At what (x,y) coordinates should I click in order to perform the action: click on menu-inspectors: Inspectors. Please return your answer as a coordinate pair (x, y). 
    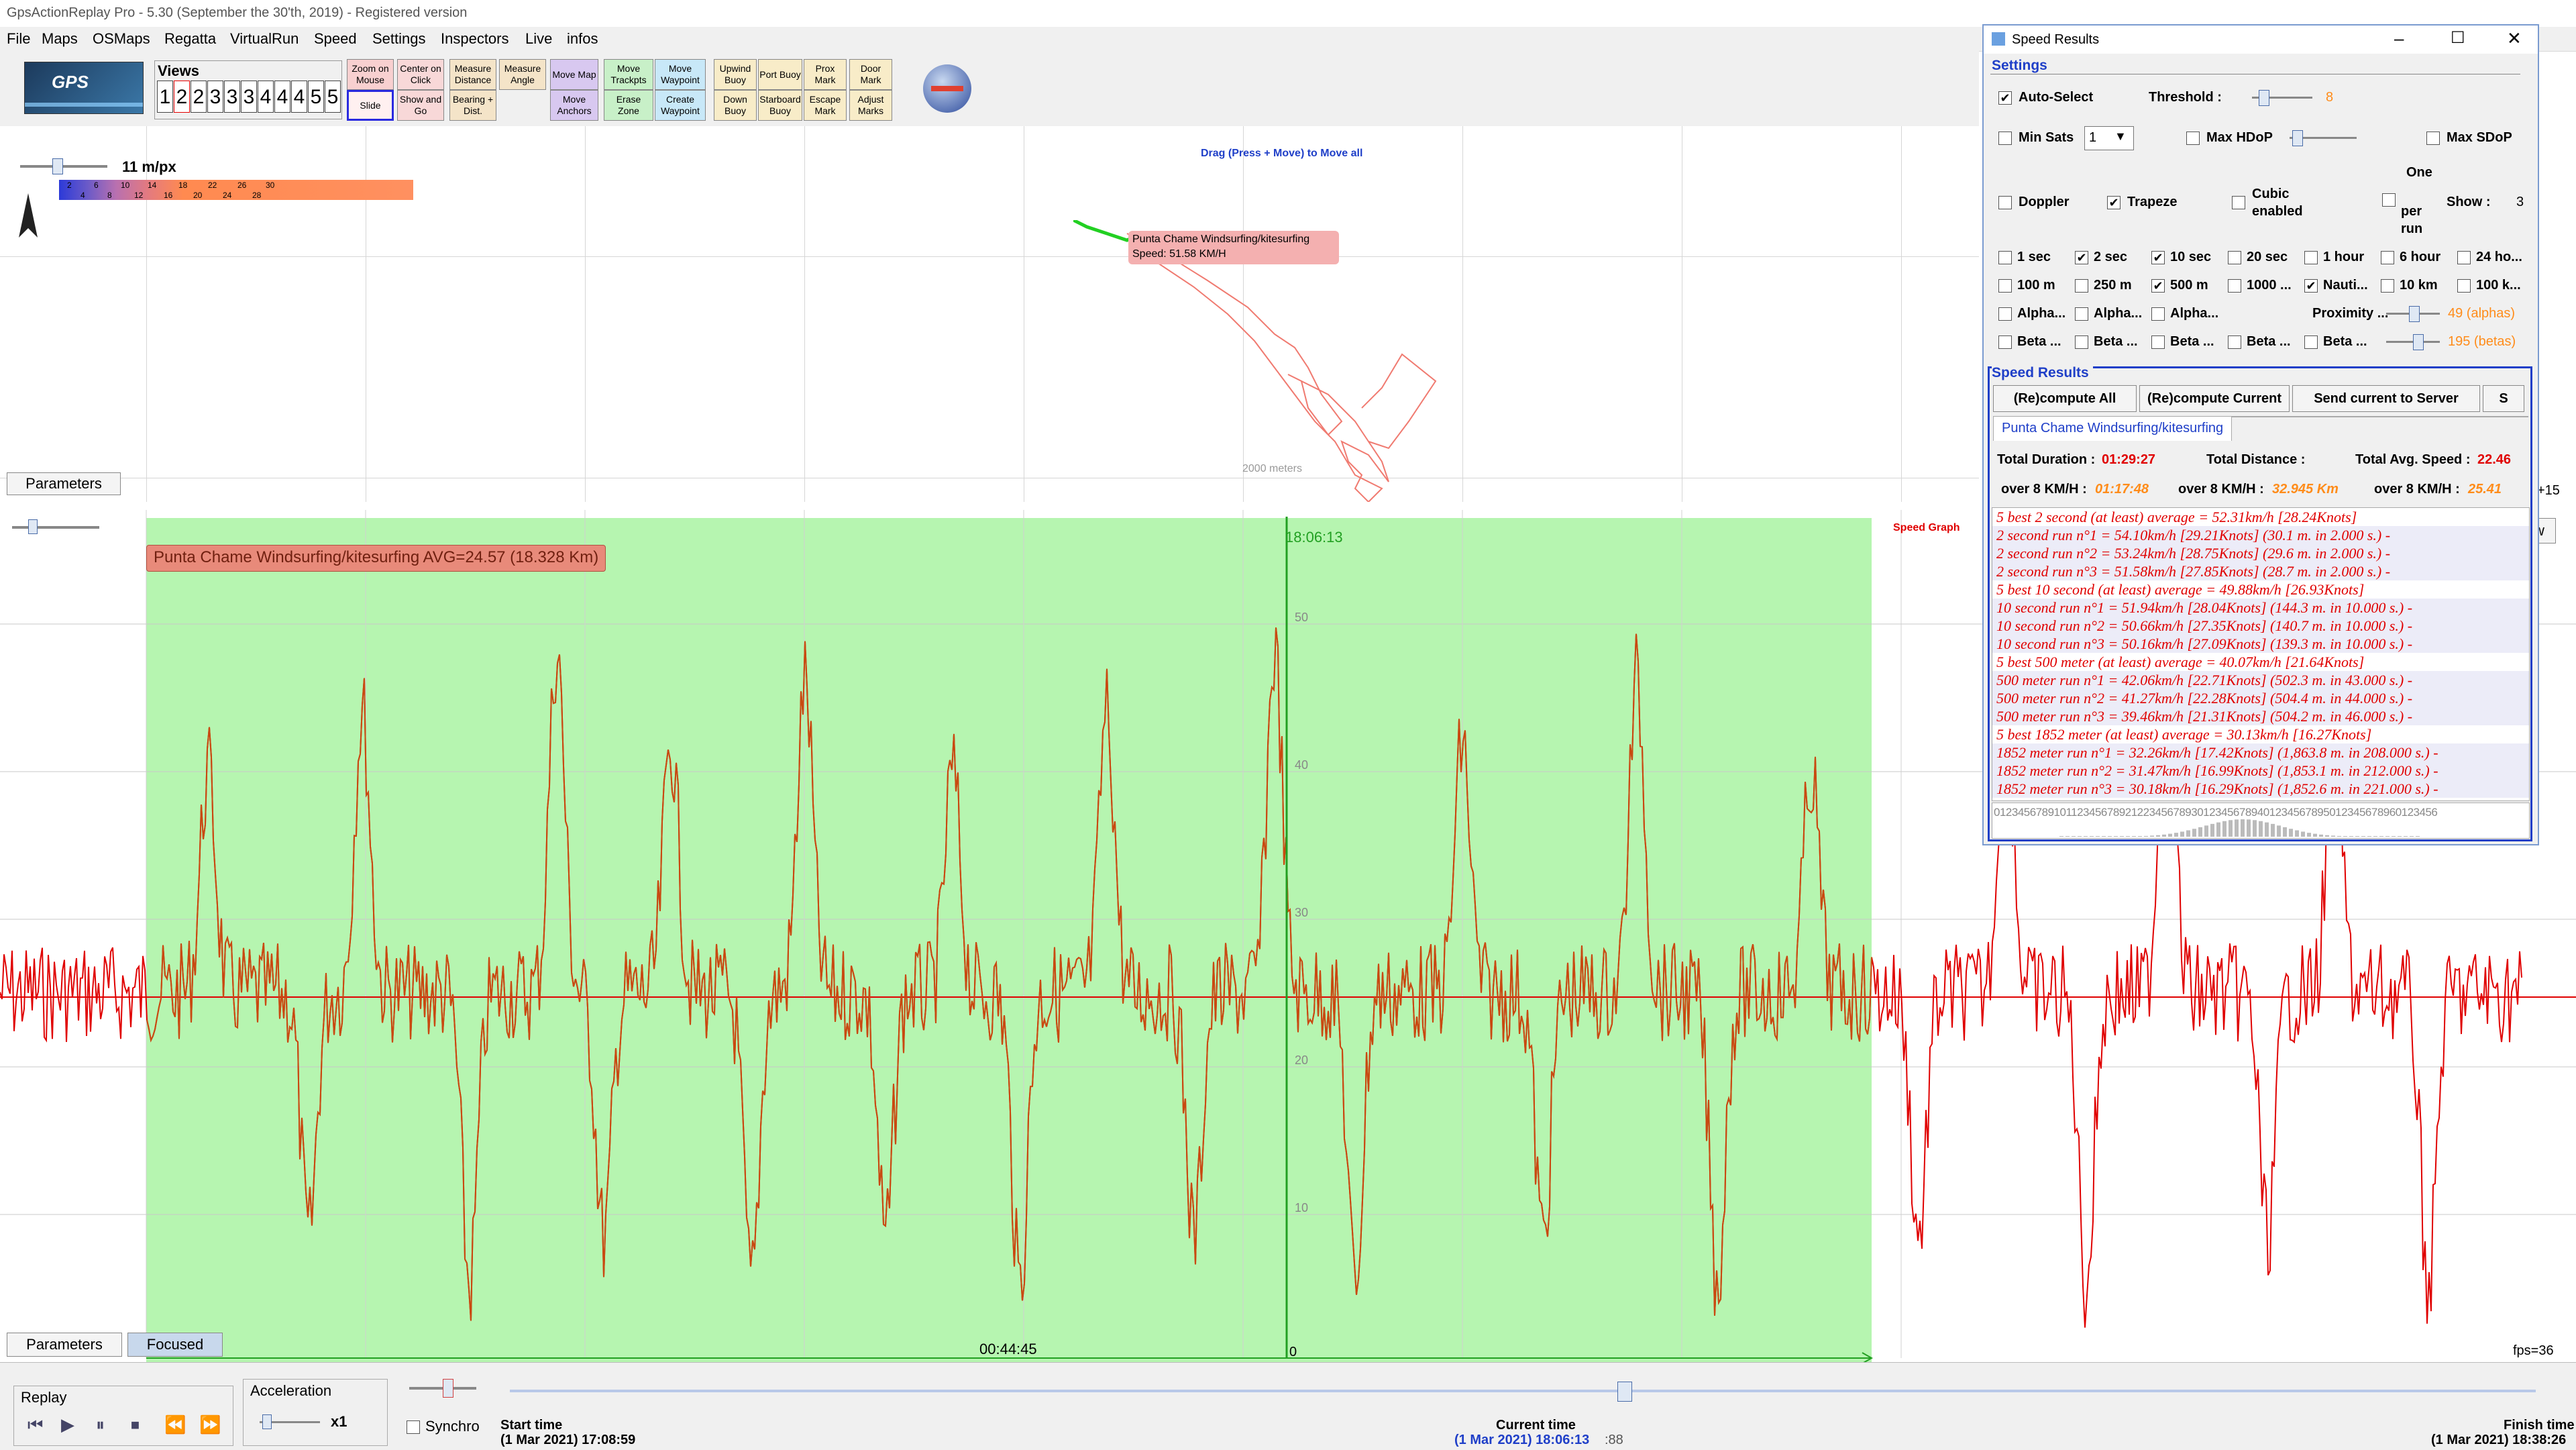
    Looking at the image, I should click on (475, 39).